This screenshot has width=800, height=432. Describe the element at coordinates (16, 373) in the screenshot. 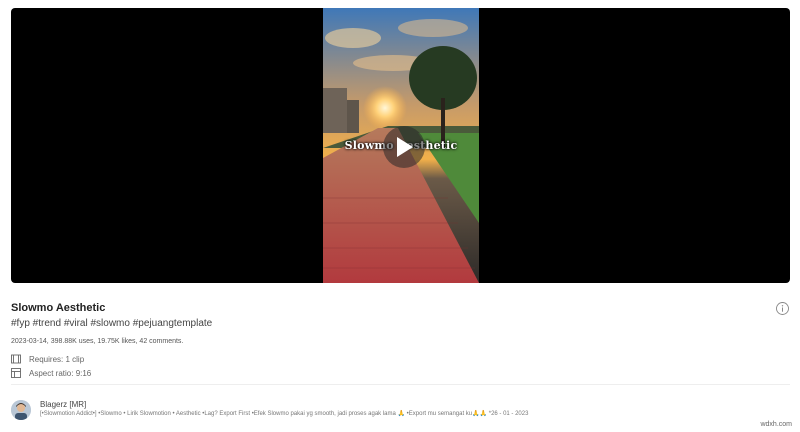

I see `aspect-icon` at that location.